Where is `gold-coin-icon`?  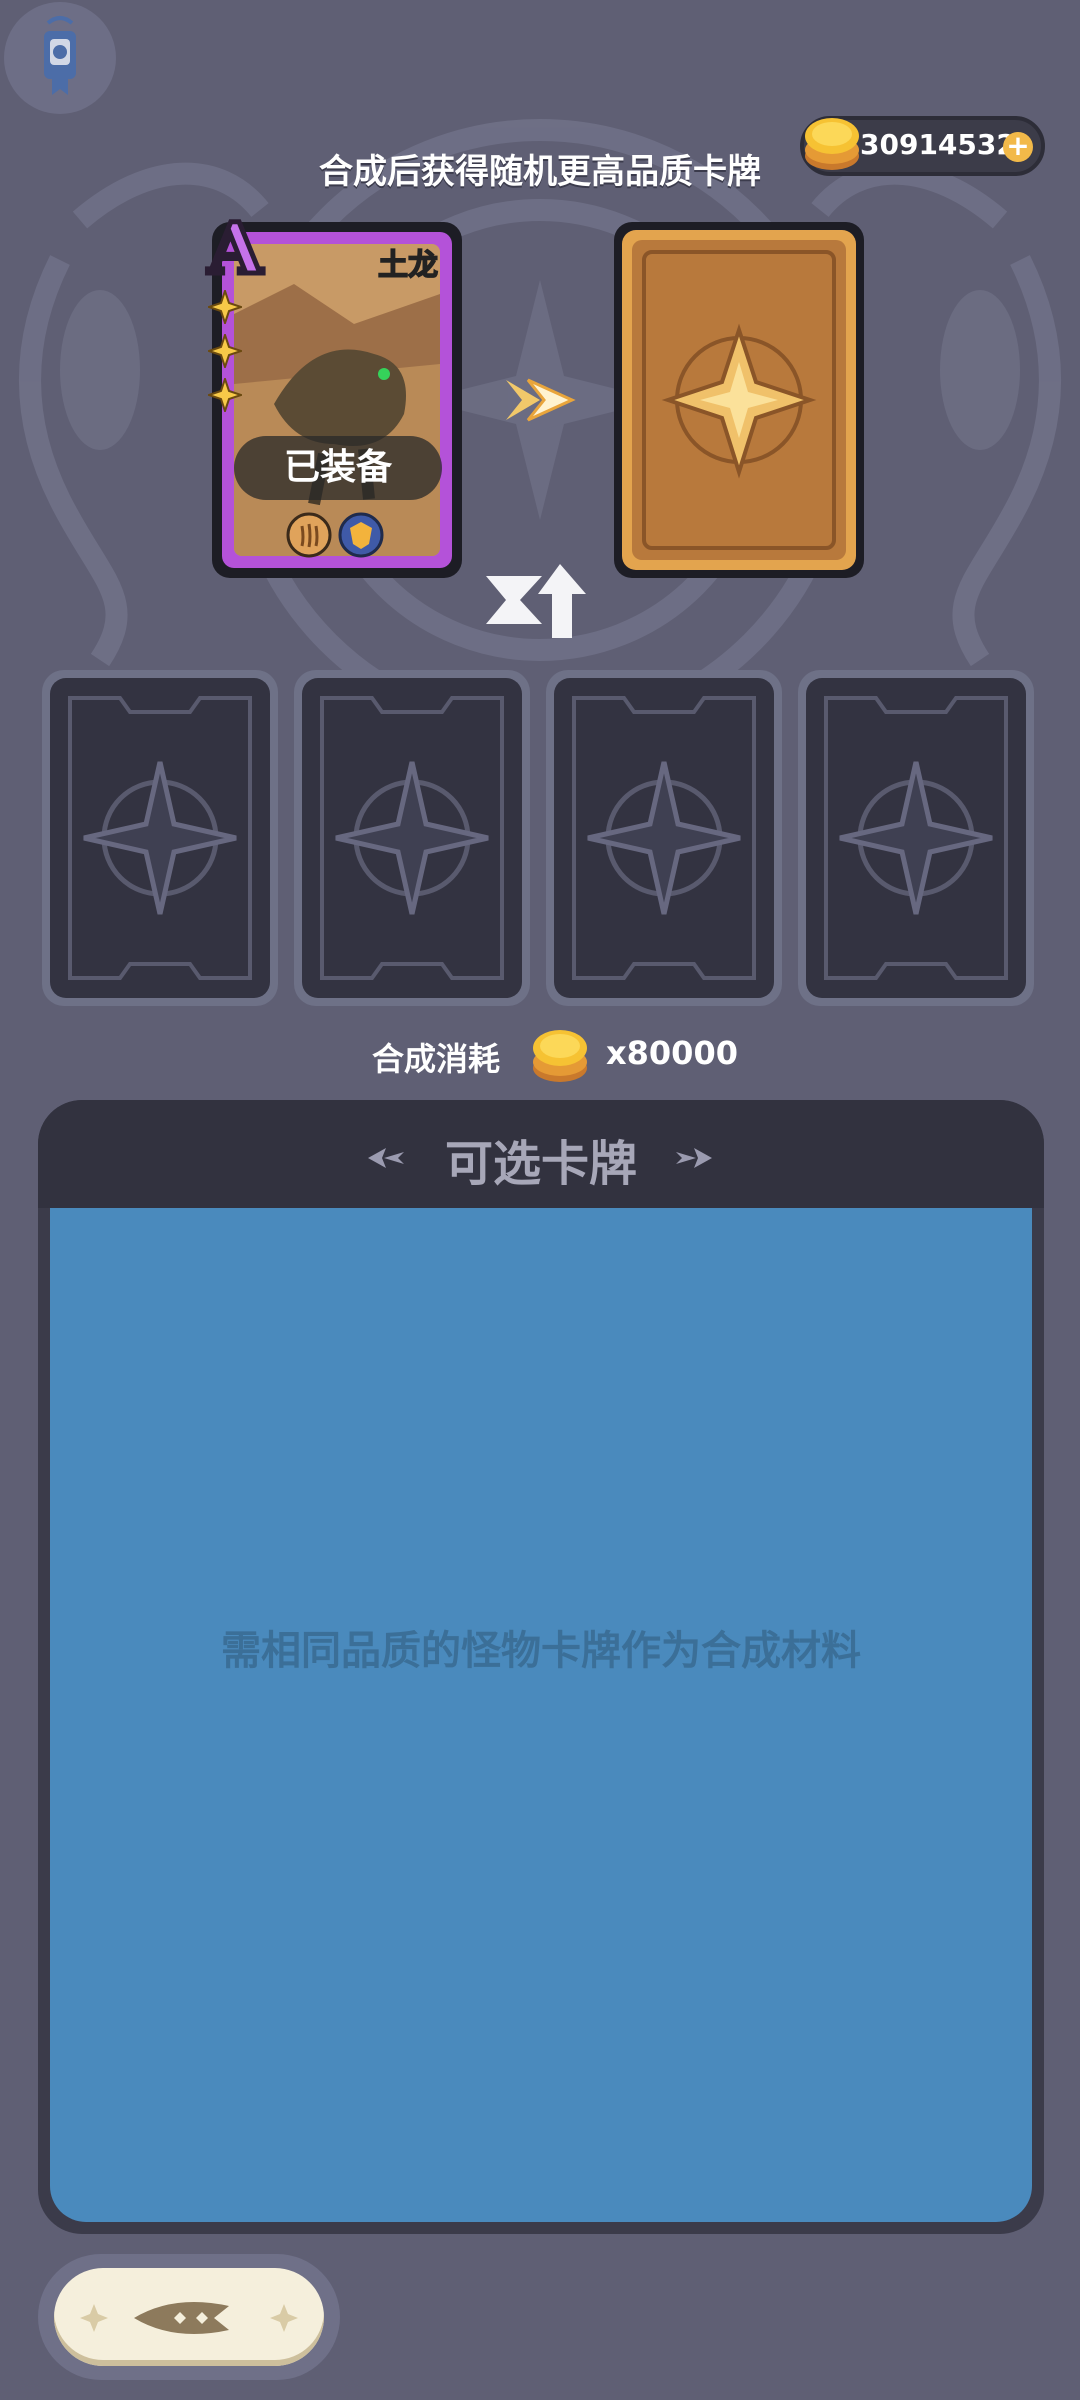 gold-coin-icon is located at coordinates (560, 1056).